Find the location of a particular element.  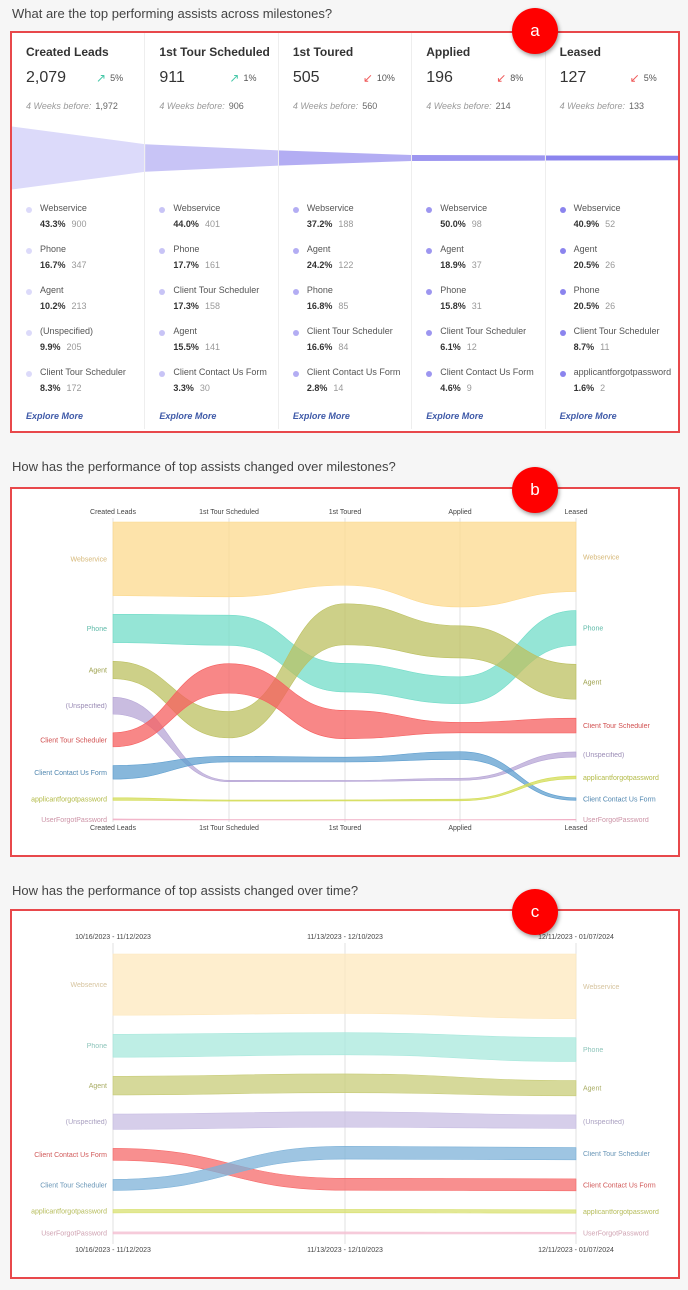

list-item: Client Tour Scheduler 8.3% 172 is located at coordinates (83, 387).